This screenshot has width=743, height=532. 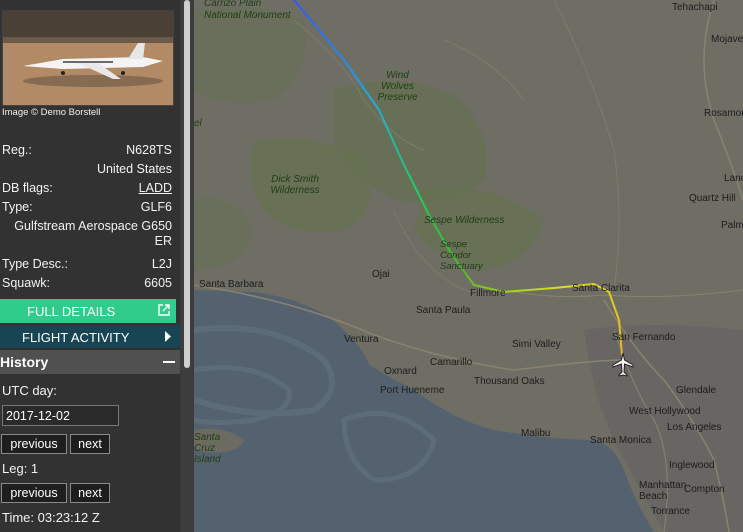 I want to click on map-label-ojai: Ojai, so click(x=381, y=274).